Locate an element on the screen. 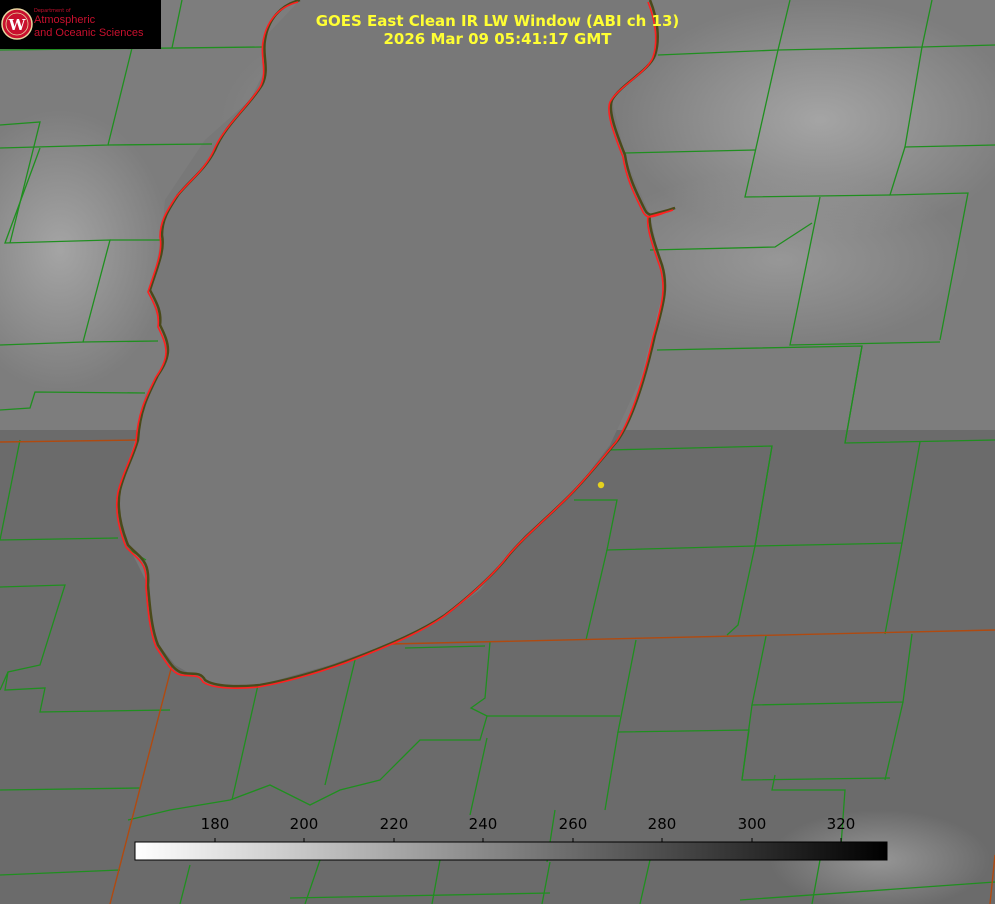 The width and height of the screenshot is (995, 904). colorbar-tick-label: 200 is located at coordinates (304, 824).